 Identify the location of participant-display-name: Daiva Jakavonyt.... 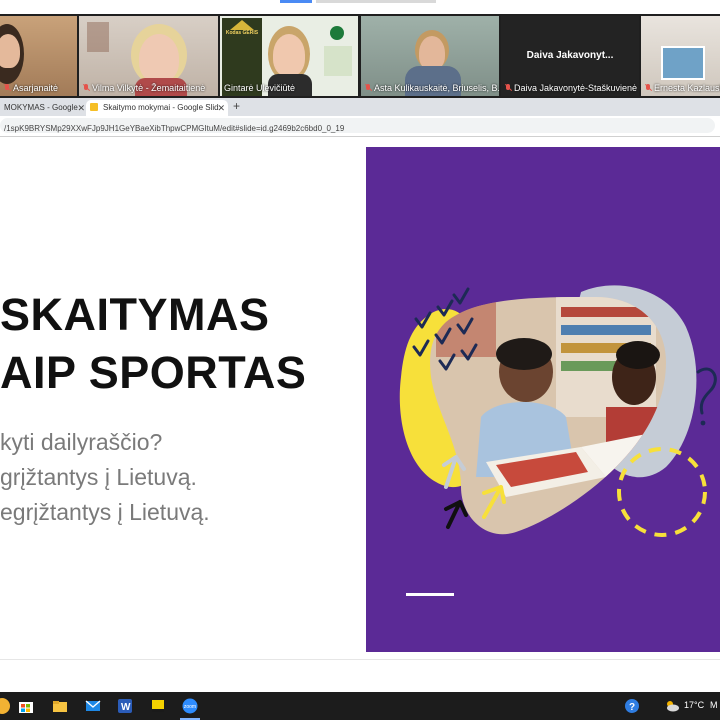
(570, 55).